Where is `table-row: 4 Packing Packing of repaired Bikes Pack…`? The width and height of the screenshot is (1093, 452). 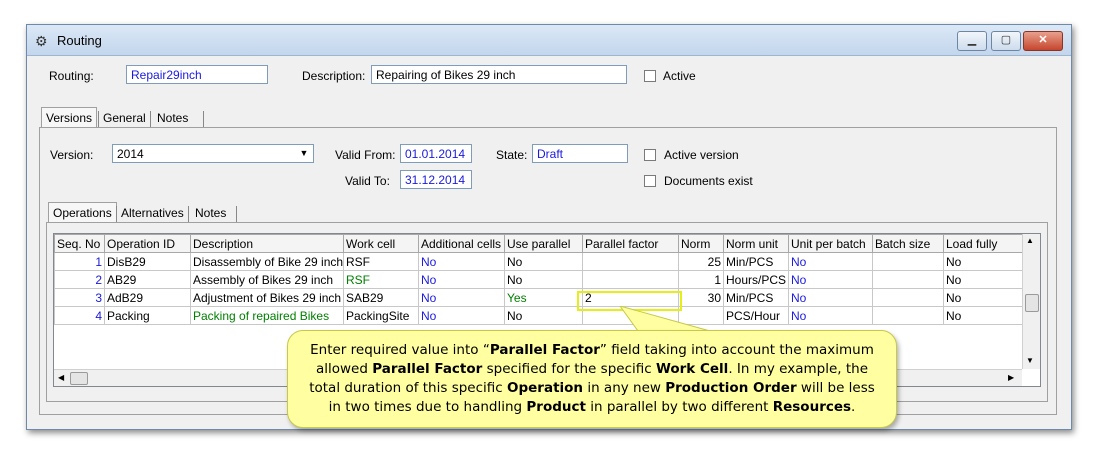 table-row: 4 Packing Packing of repaired Bikes Pack… is located at coordinates (538, 315).